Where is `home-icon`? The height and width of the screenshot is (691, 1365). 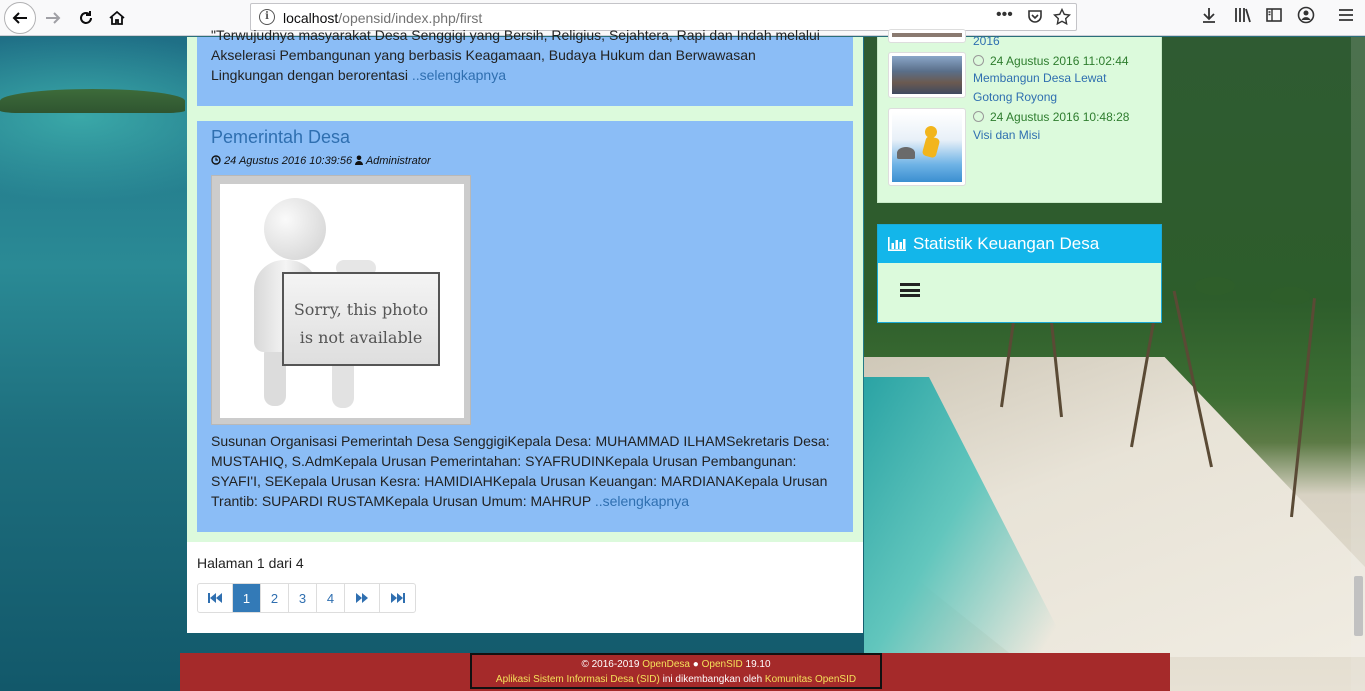
home-icon is located at coordinates (117, 17).